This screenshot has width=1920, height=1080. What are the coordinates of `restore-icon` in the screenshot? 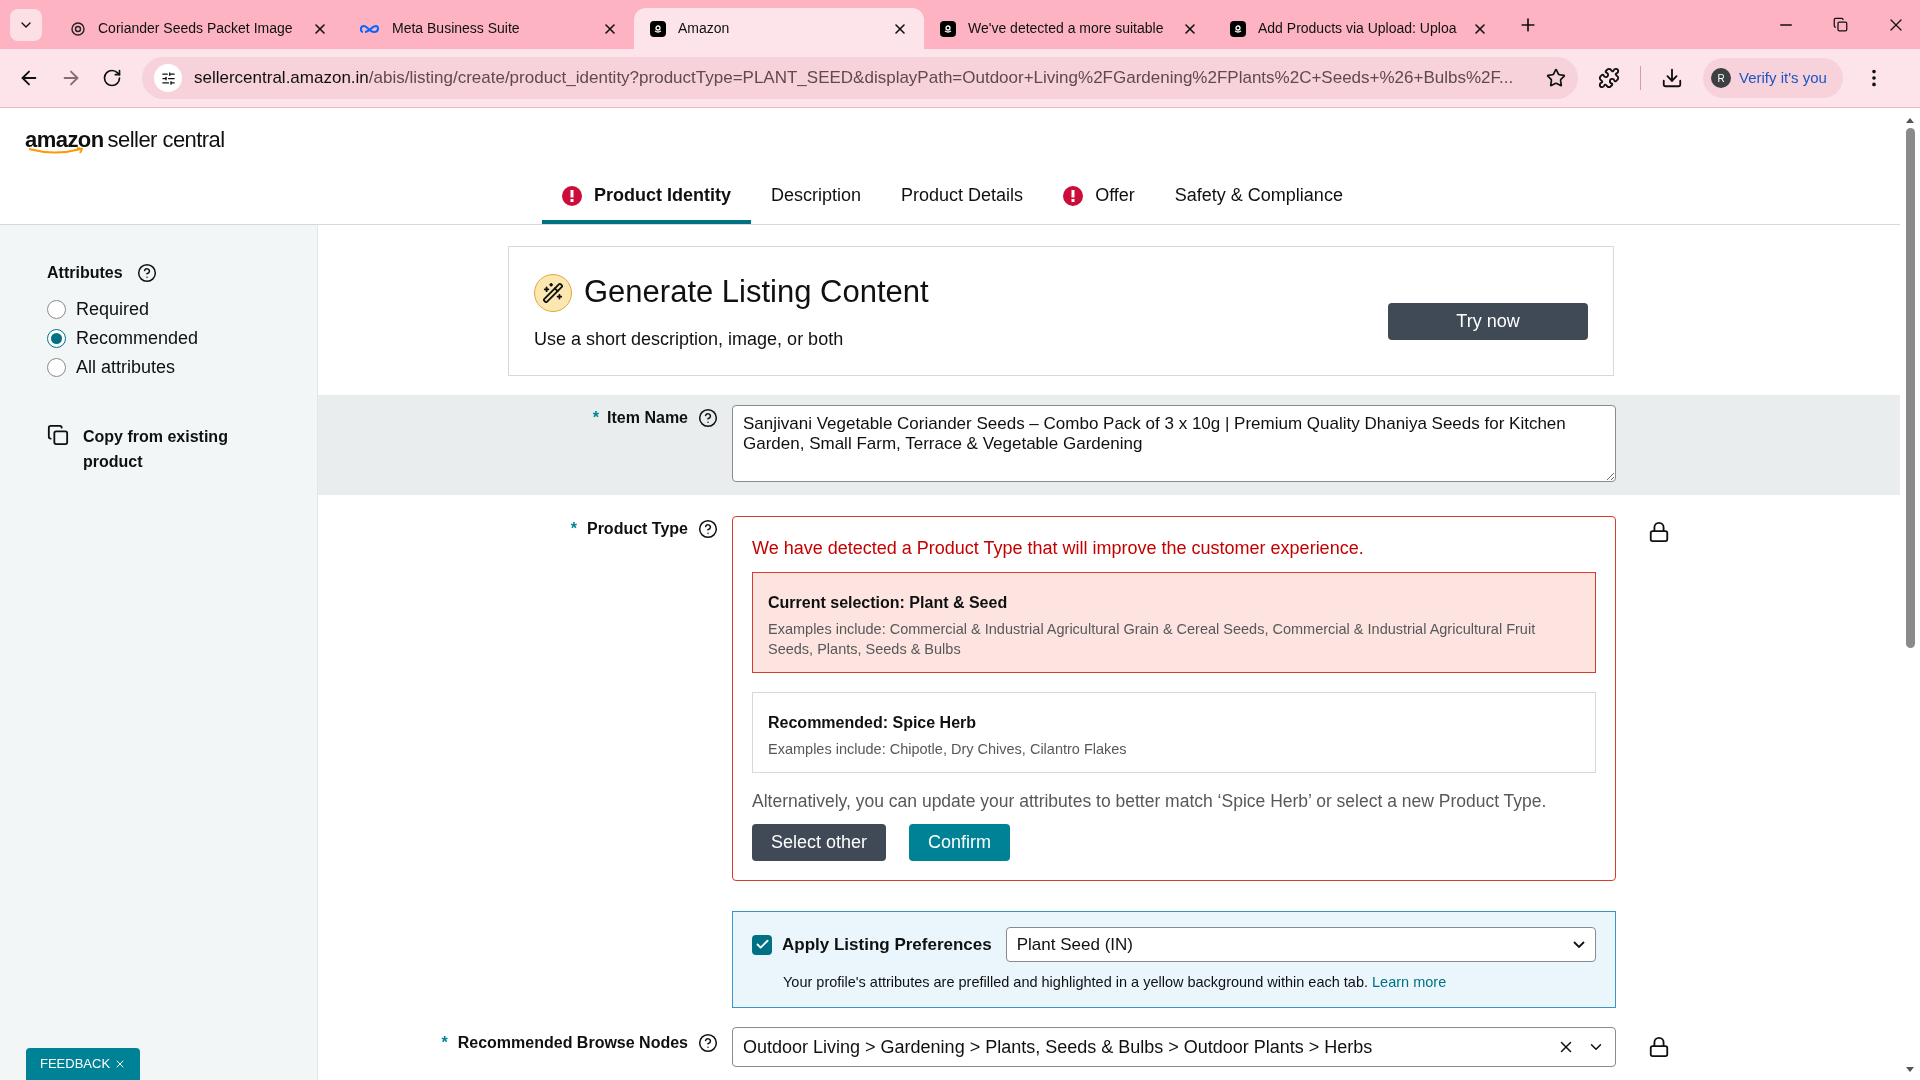 It's located at (1840, 24).